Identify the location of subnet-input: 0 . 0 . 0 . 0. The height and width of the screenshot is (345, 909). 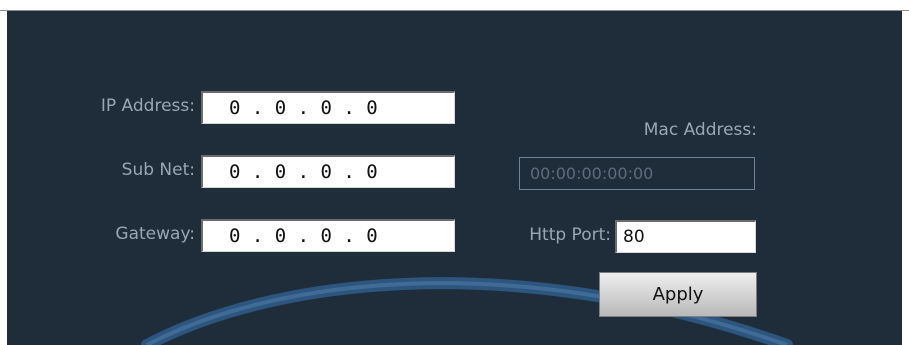
(328, 171).